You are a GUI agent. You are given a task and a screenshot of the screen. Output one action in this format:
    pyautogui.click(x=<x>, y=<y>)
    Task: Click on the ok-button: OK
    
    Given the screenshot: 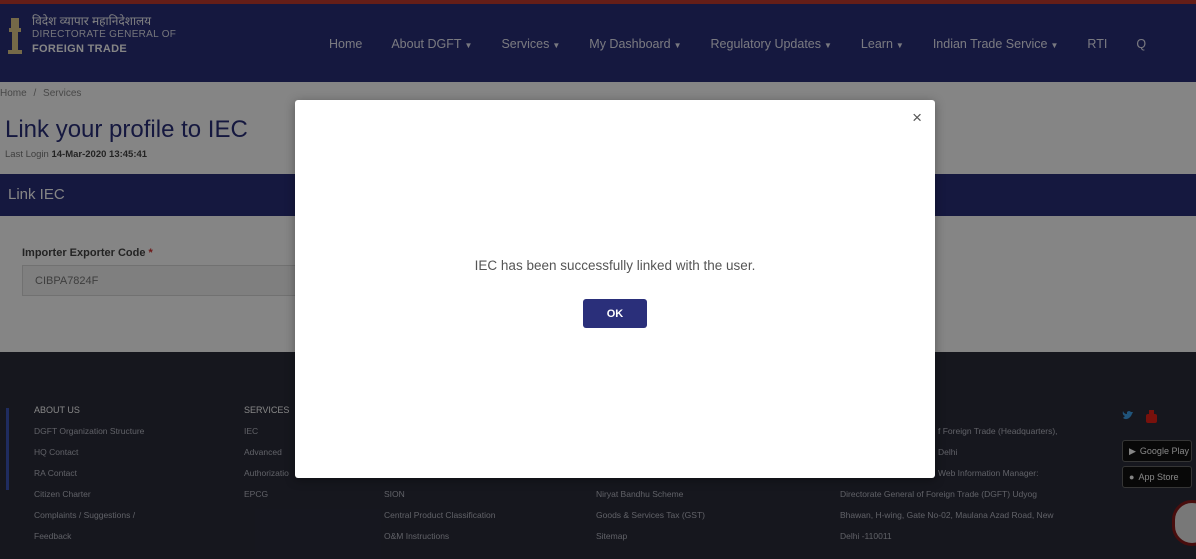 What is the action you would take?
    pyautogui.click(x=615, y=313)
    